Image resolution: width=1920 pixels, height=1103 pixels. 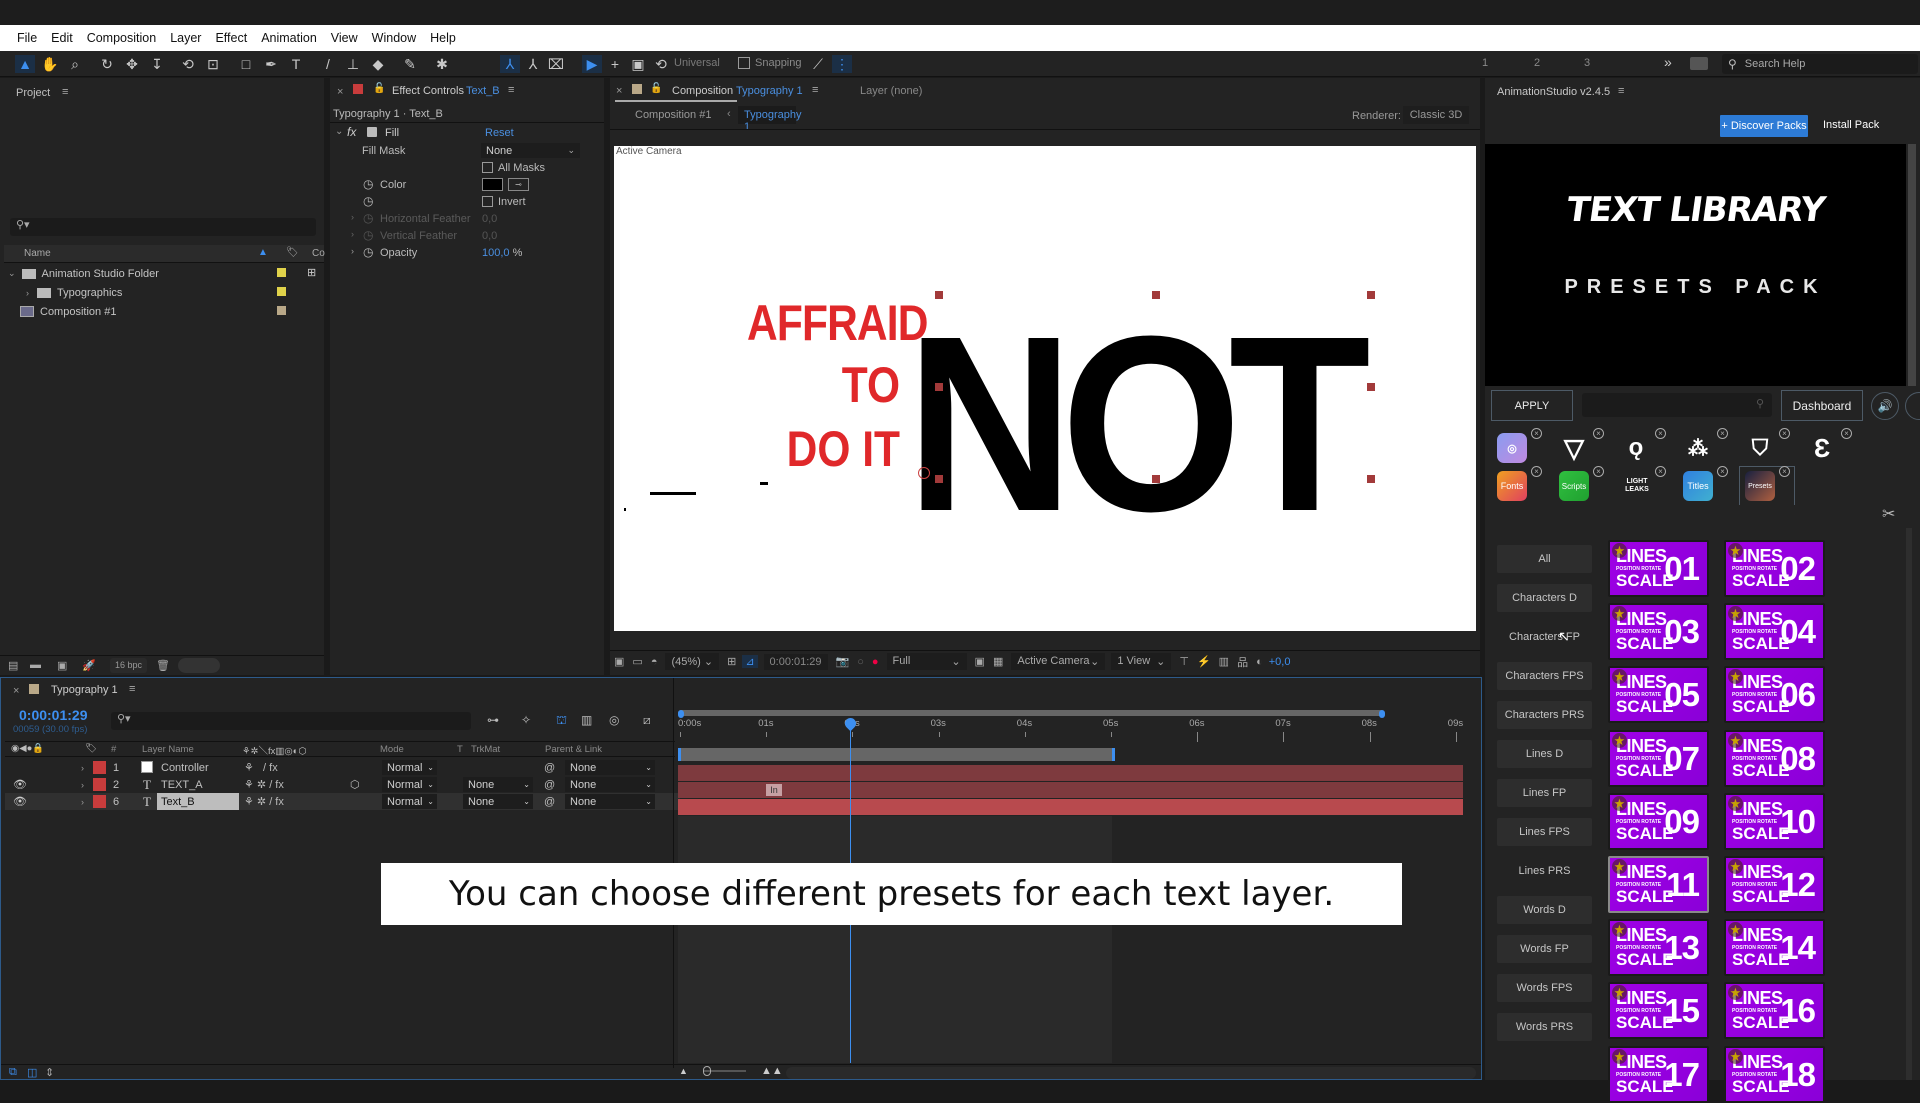 What do you see at coordinates (496, 253) in the screenshot?
I see `opacity-value: 100,0` at bounding box center [496, 253].